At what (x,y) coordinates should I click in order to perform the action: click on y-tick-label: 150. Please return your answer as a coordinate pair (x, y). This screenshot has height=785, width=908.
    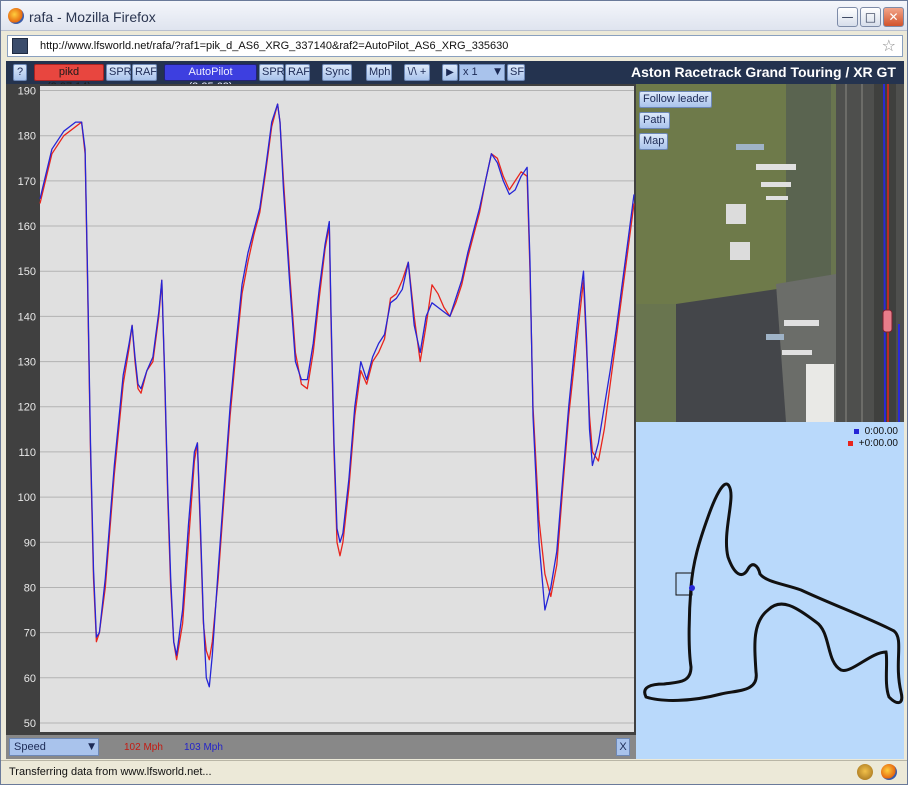
    Looking at the image, I should click on (27, 272).